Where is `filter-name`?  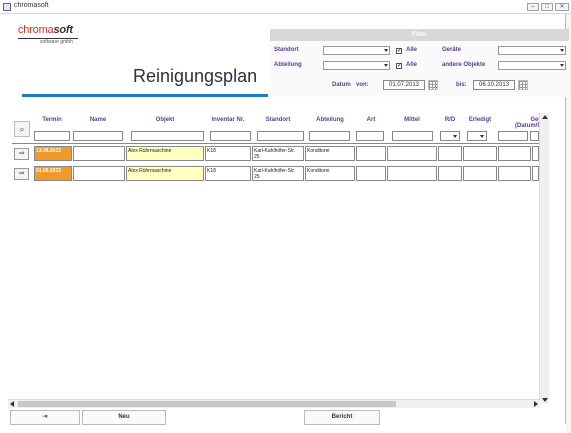 filter-name is located at coordinates (98, 136).